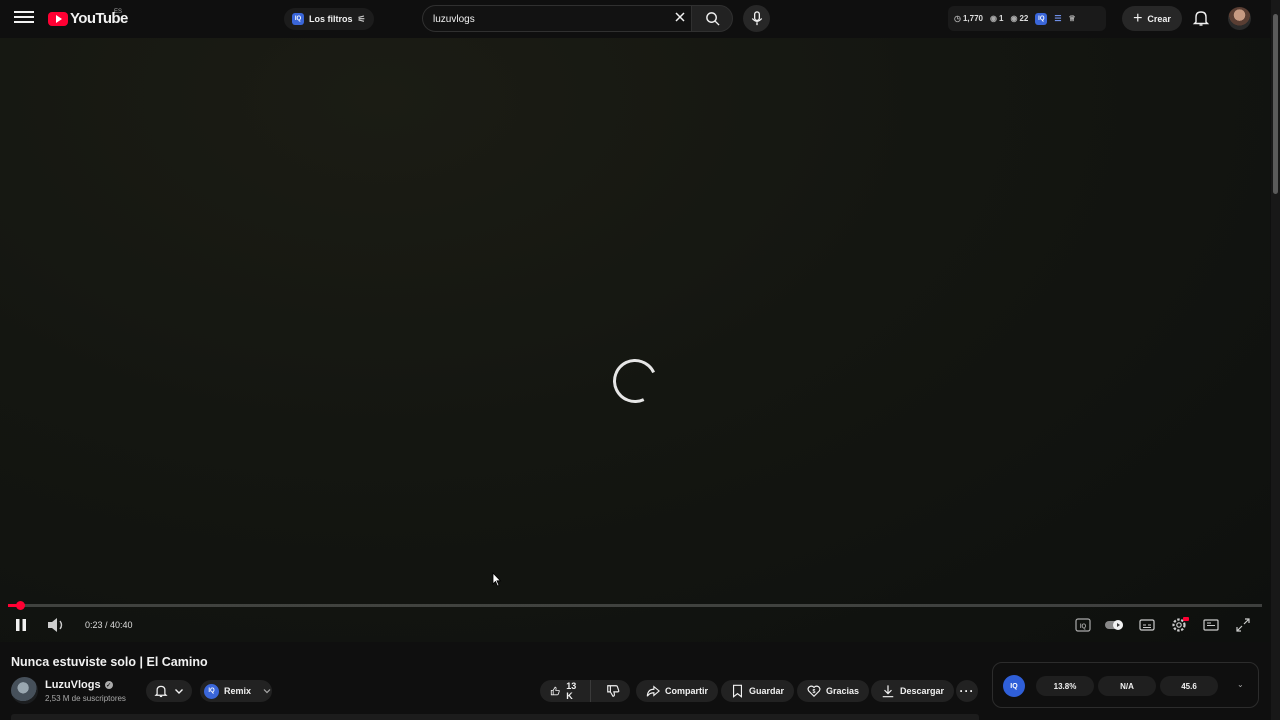  Describe the element at coordinates (495, 717) in the screenshot. I see `description-box-edge` at that location.